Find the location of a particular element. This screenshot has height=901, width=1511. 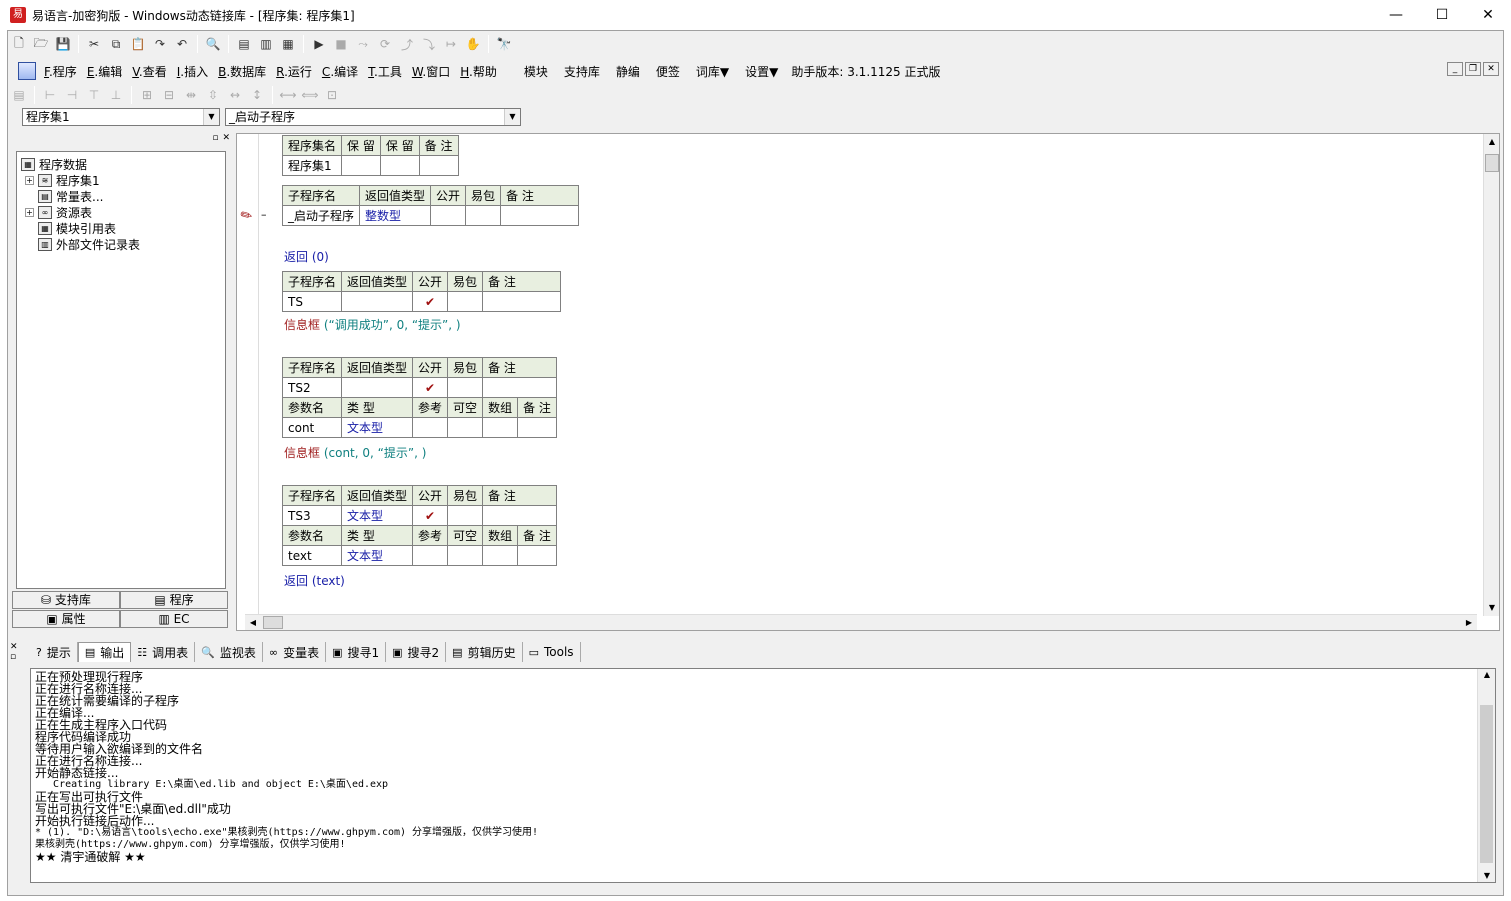

layout-3-icon: ▦ is located at coordinates (288, 44).